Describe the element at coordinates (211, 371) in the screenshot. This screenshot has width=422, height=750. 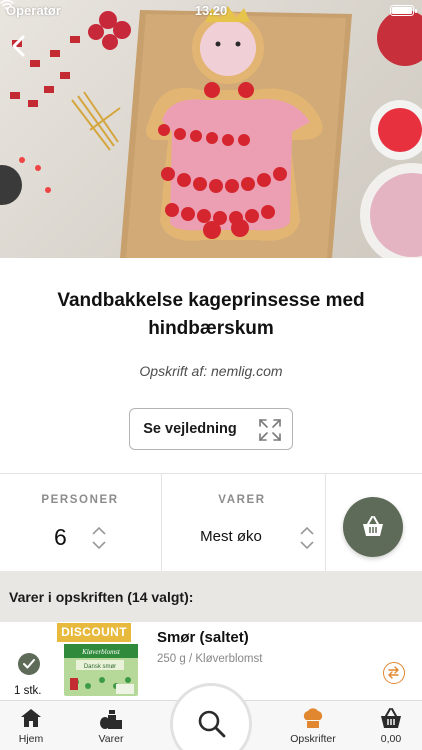
I see `recipe-author: Opskrift af: nemlig.com` at that location.